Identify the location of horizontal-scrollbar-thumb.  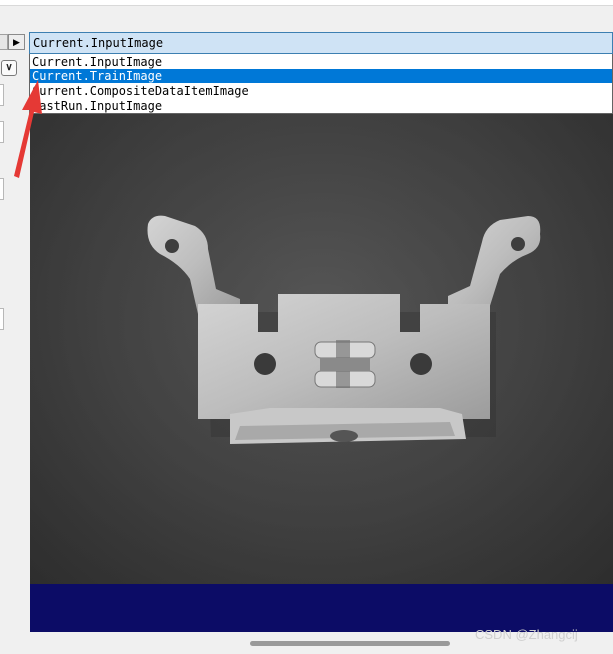
(350, 643).